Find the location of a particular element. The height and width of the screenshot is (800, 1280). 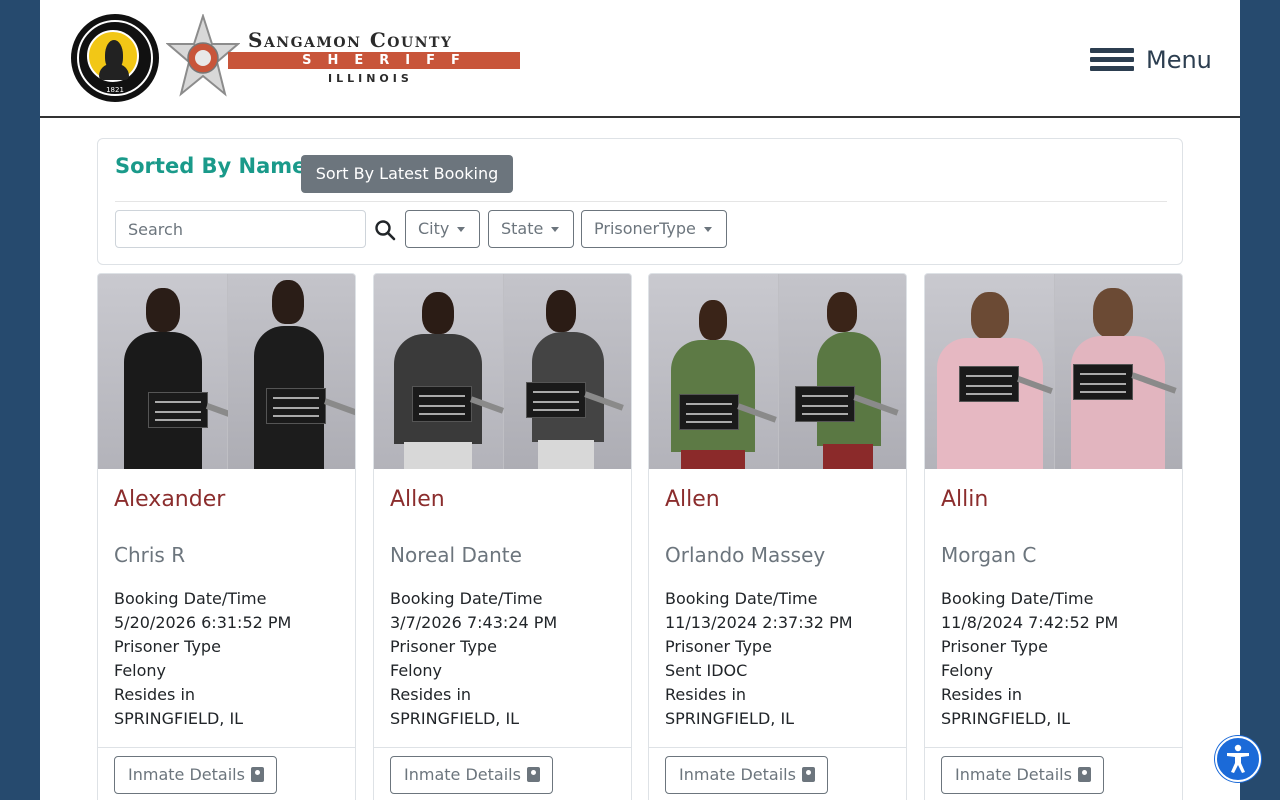

accessibility-button is located at coordinates (1238, 759).